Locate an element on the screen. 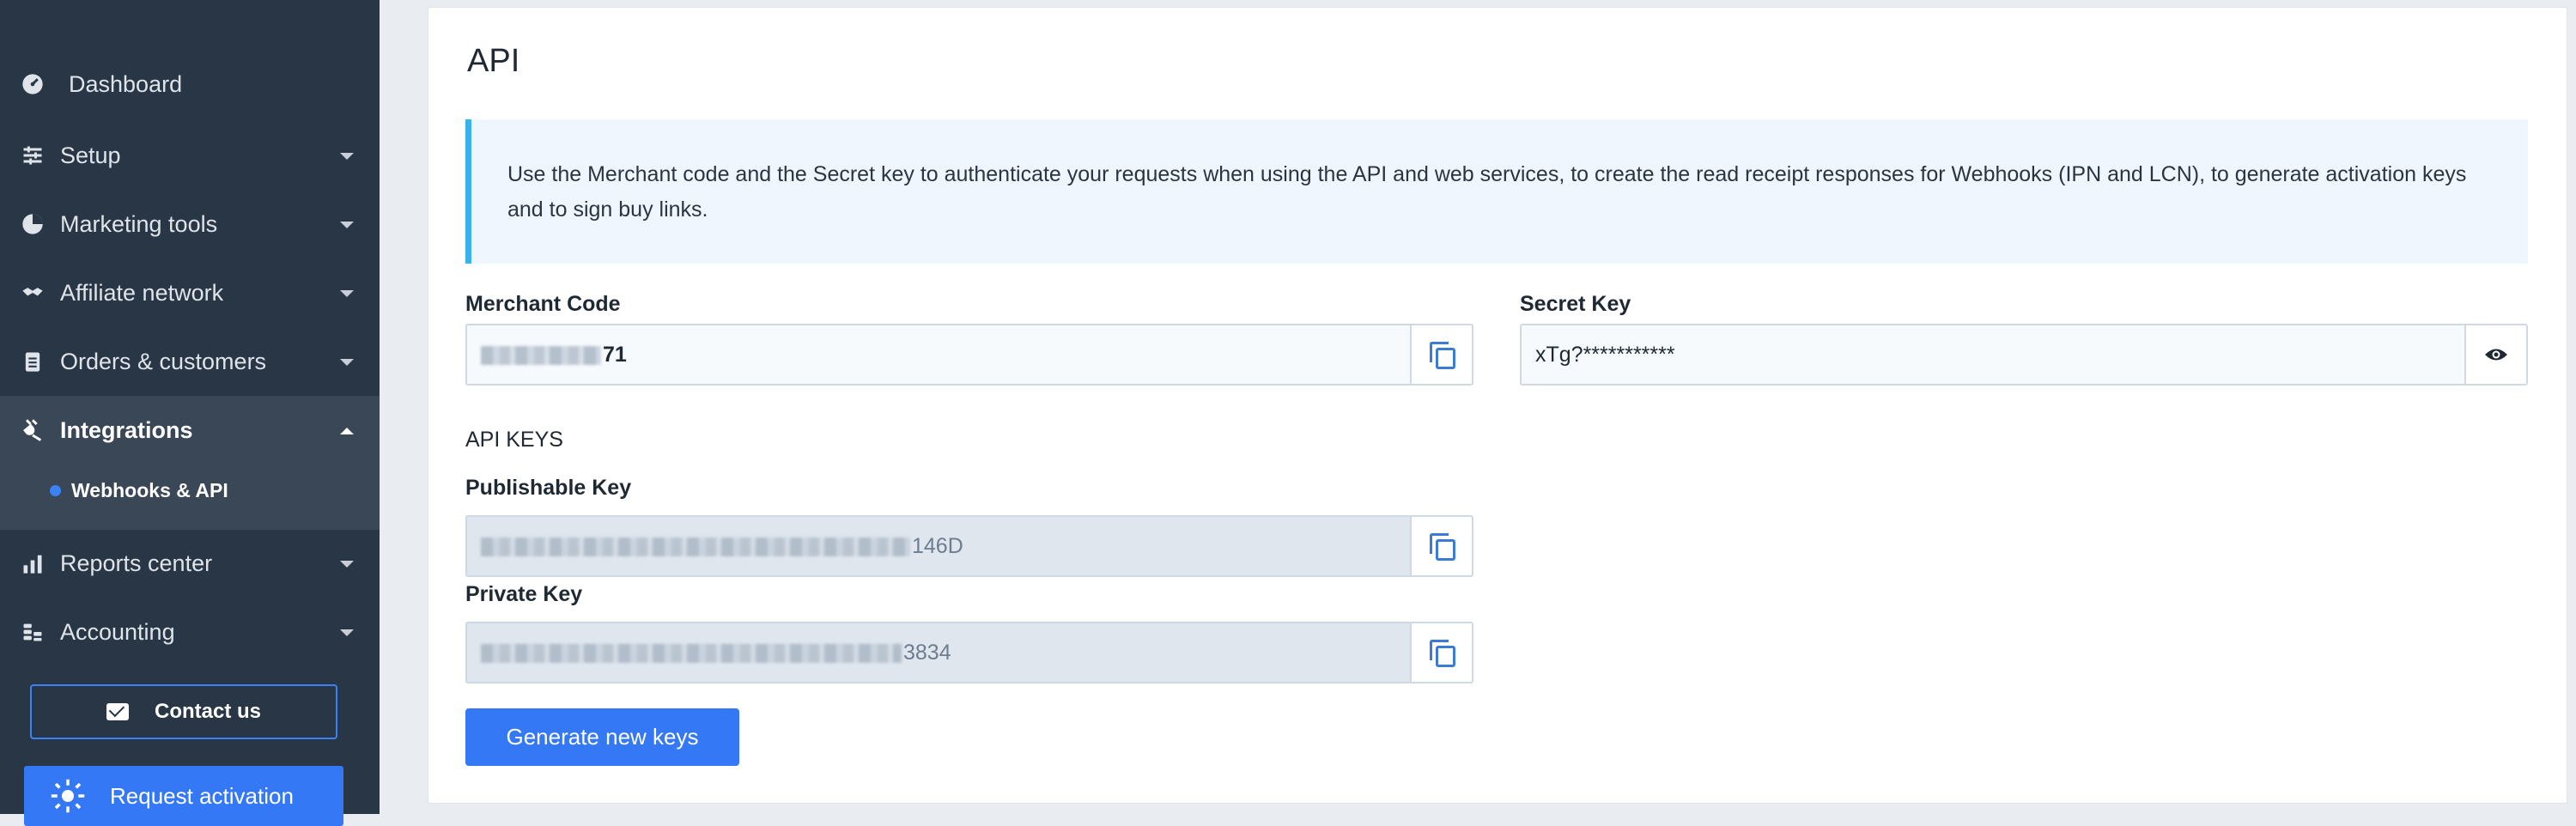  secret-key-label: Secret Key is located at coordinates (1576, 304).